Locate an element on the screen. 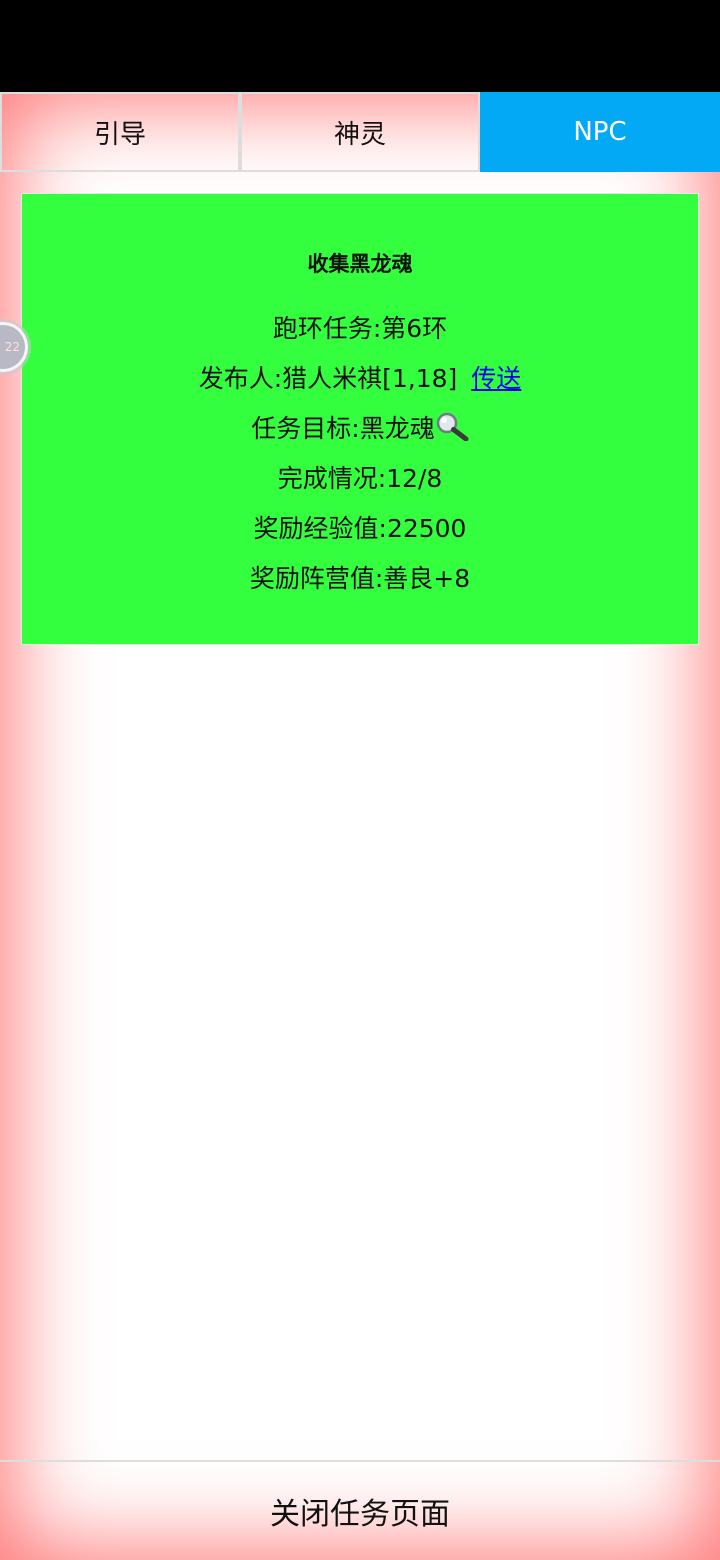  task-publisher: 发布人:猎人米祺[1,18] is located at coordinates (328, 378).